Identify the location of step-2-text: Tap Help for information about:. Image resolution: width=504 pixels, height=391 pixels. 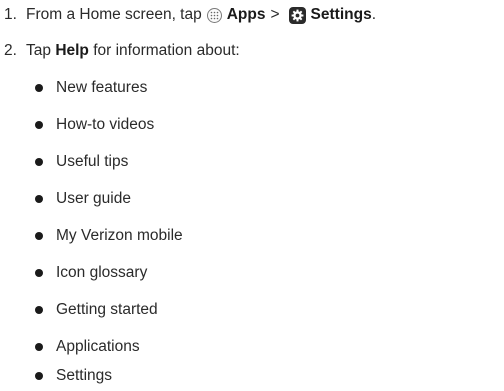
(133, 51).